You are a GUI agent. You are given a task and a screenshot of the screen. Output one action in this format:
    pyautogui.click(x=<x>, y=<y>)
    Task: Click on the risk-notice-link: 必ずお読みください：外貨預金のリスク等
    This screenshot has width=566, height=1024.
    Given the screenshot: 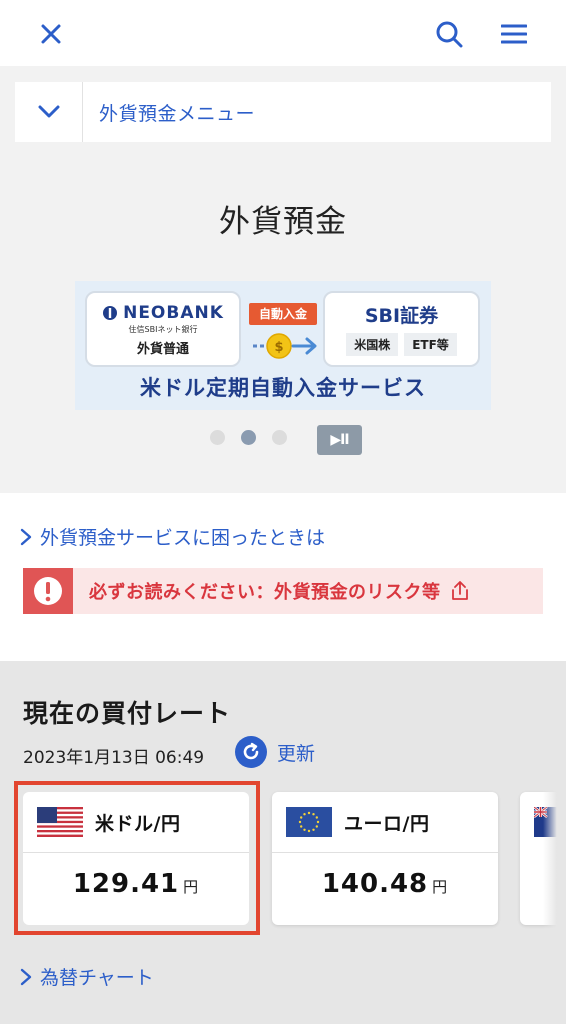 What is the action you would take?
    pyautogui.click(x=283, y=591)
    